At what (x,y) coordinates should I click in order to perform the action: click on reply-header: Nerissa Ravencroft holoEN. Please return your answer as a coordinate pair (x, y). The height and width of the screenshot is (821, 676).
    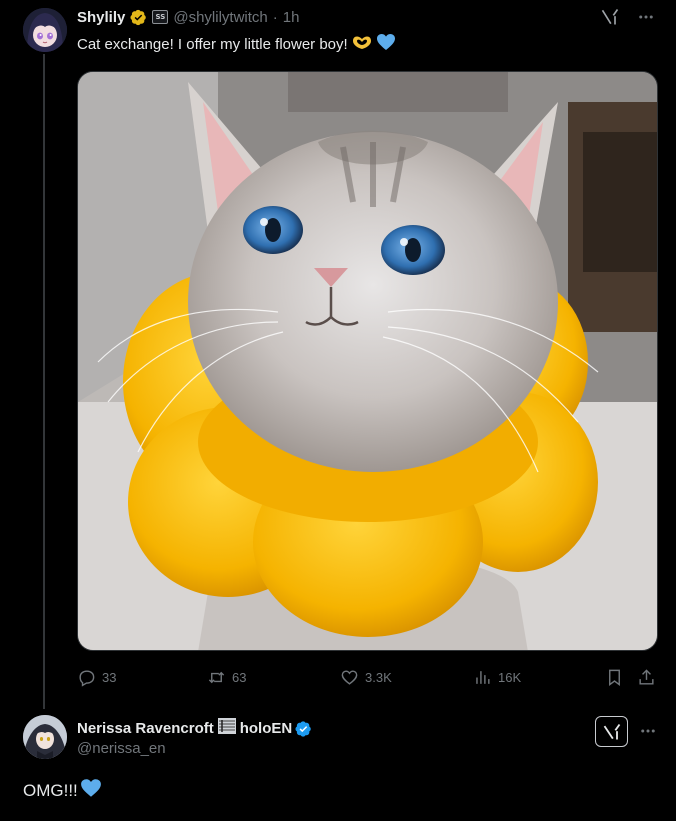
    Looking at the image, I should click on (194, 728).